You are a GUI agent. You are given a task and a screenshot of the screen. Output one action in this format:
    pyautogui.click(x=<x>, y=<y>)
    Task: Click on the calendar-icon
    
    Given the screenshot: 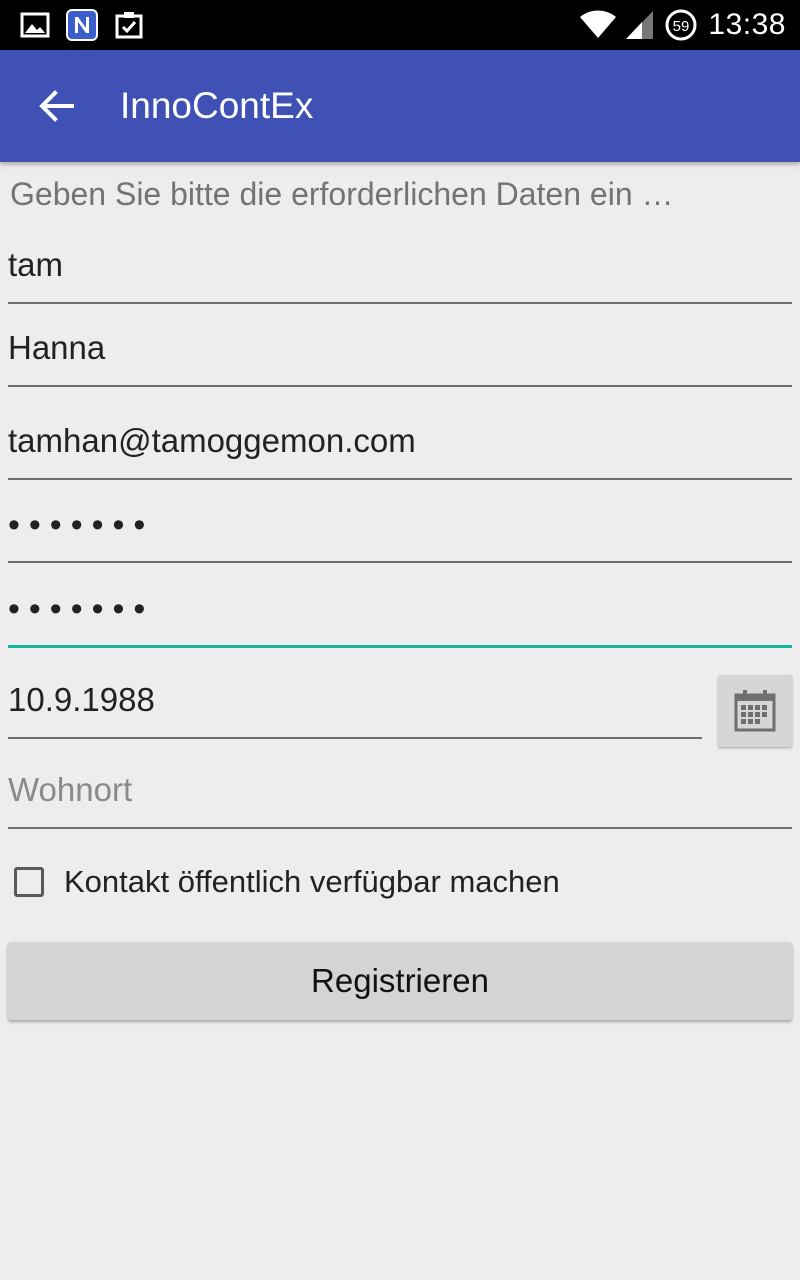 What is the action you would take?
    pyautogui.click(x=755, y=711)
    